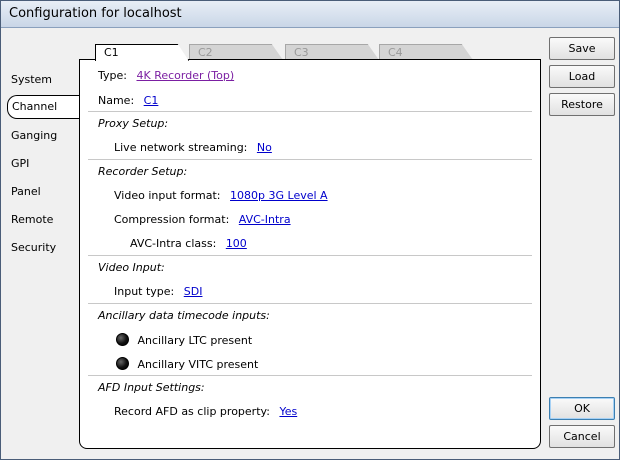 This screenshot has height=460, width=620. Describe the element at coordinates (112, 75) in the screenshot. I see `type-label: Type:` at that location.